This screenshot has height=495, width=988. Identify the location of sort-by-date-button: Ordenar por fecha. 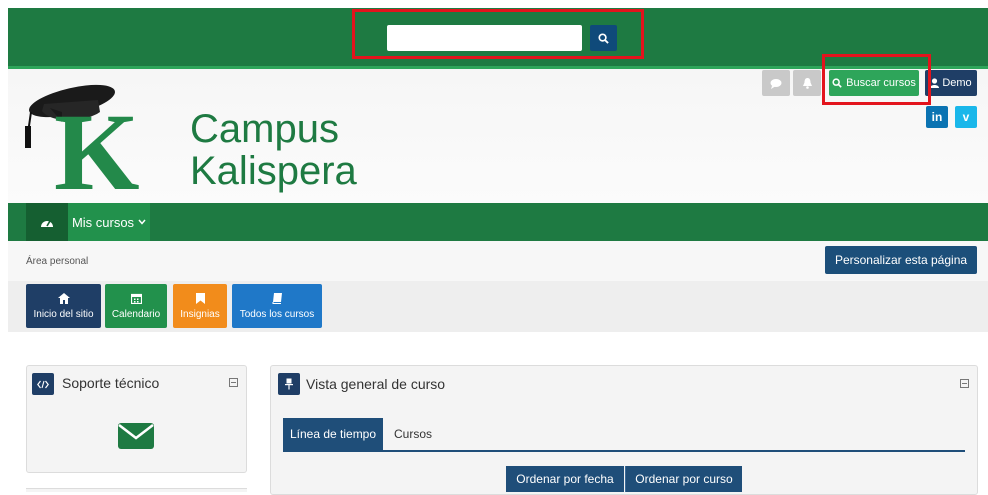
(565, 479).